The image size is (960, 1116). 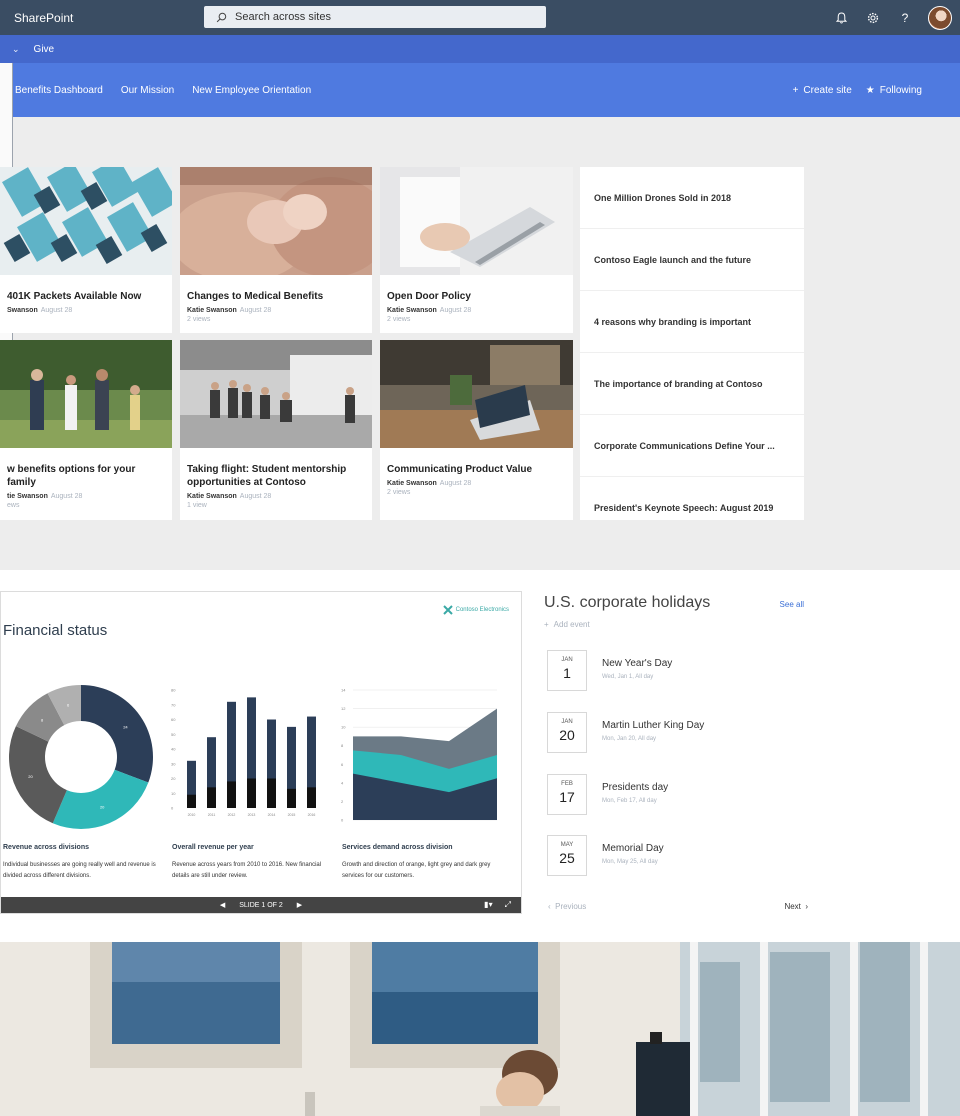 What do you see at coordinates (841, 18) in the screenshot?
I see `bell-icon` at bounding box center [841, 18].